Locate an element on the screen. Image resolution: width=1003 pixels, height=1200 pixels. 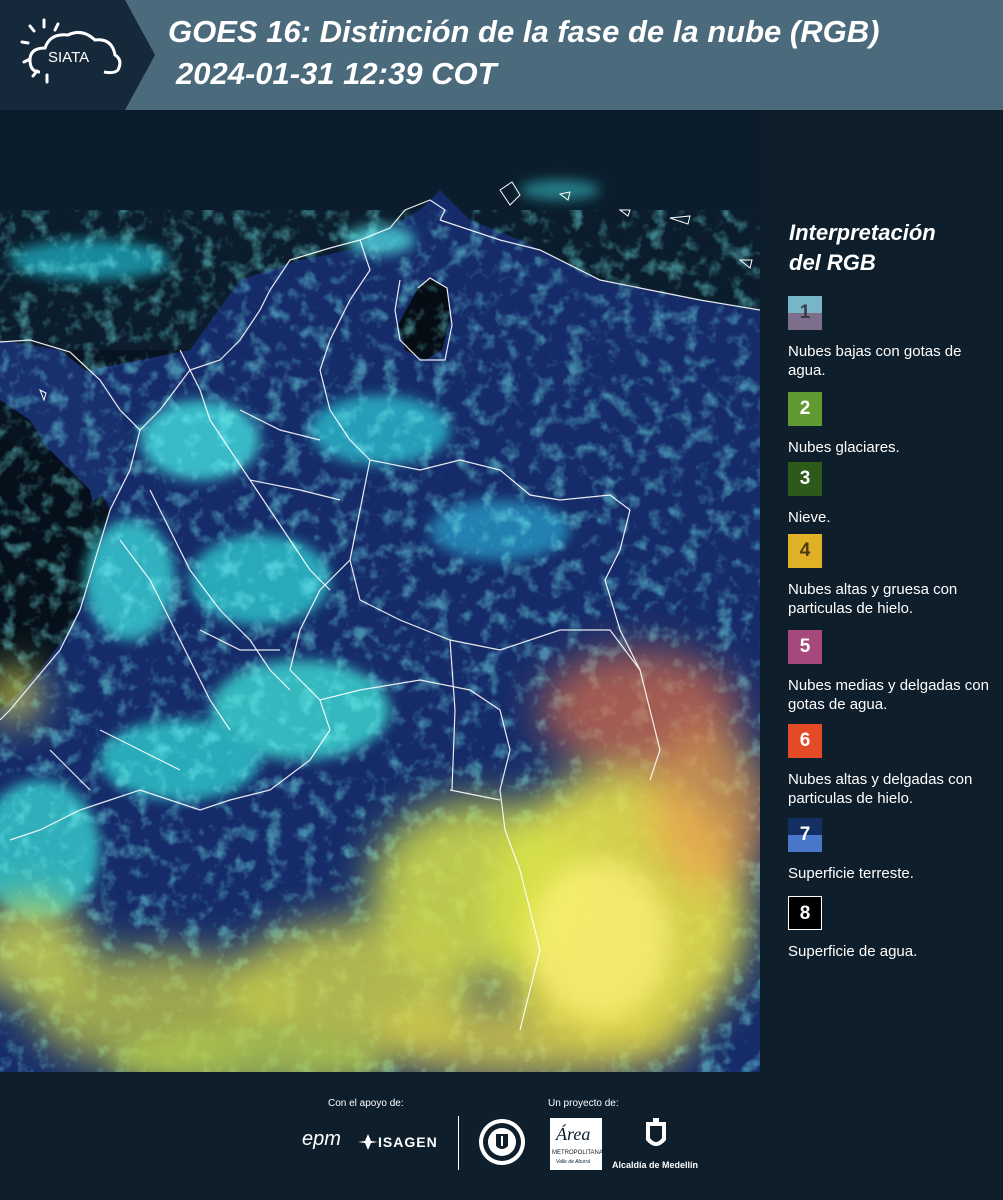
legend-swatch: 5 is located at coordinates (805, 647).